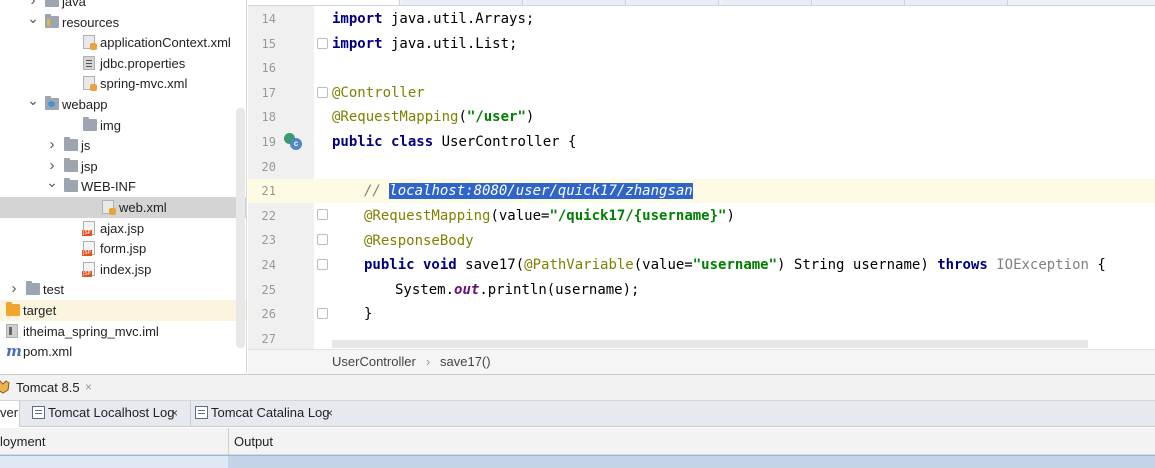  What do you see at coordinates (374, 361) in the screenshot?
I see `breadcrumb-class: UserController` at bounding box center [374, 361].